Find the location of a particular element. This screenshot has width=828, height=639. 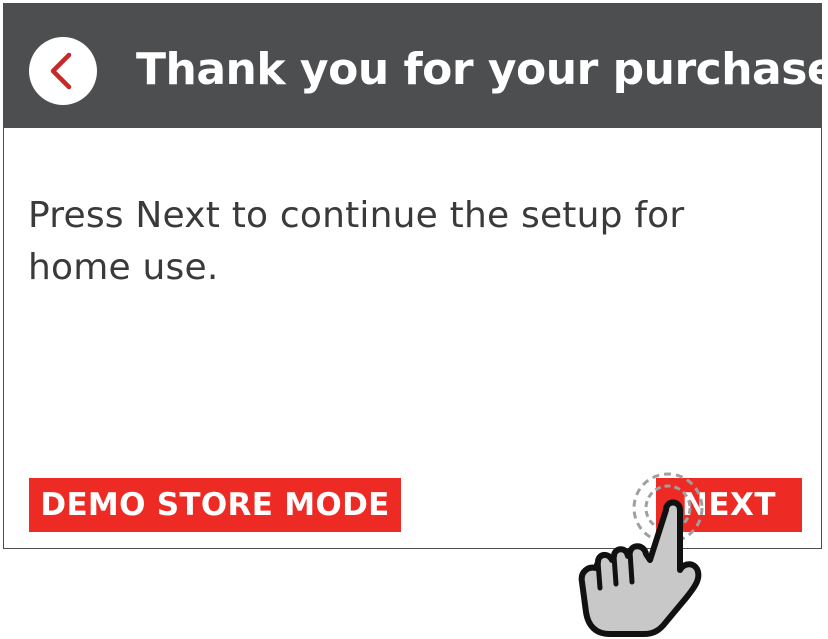

chevron-left-icon is located at coordinates (61, 71).